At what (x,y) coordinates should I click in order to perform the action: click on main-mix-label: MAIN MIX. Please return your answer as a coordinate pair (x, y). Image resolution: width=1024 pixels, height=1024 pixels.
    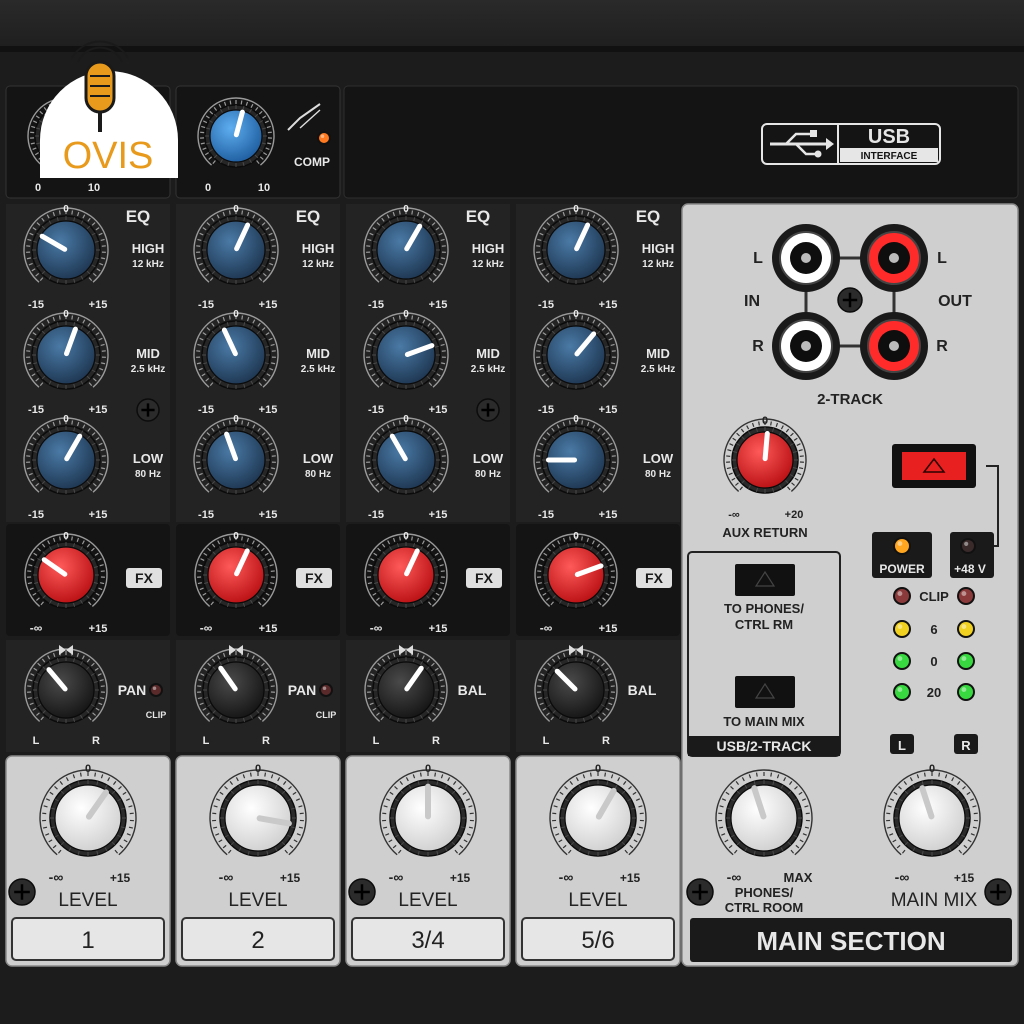
    Looking at the image, I should click on (934, 900).